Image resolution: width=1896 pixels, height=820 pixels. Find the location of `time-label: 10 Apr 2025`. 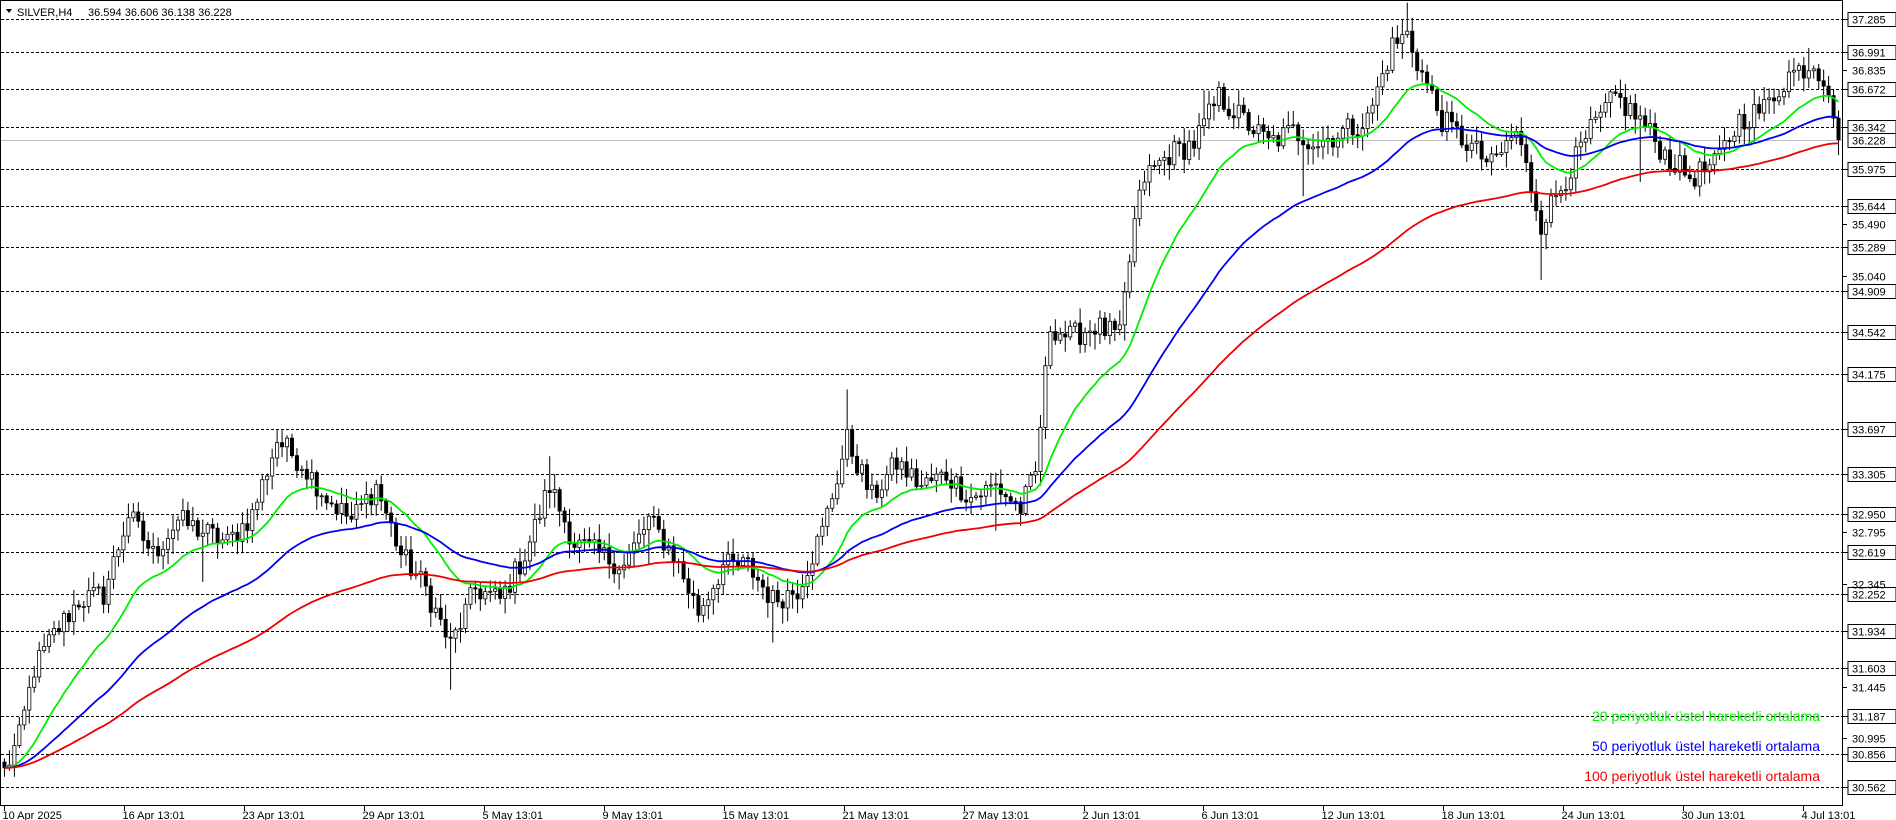

time-label: 10 Apr 2025 is located at coordinates (32, 815).